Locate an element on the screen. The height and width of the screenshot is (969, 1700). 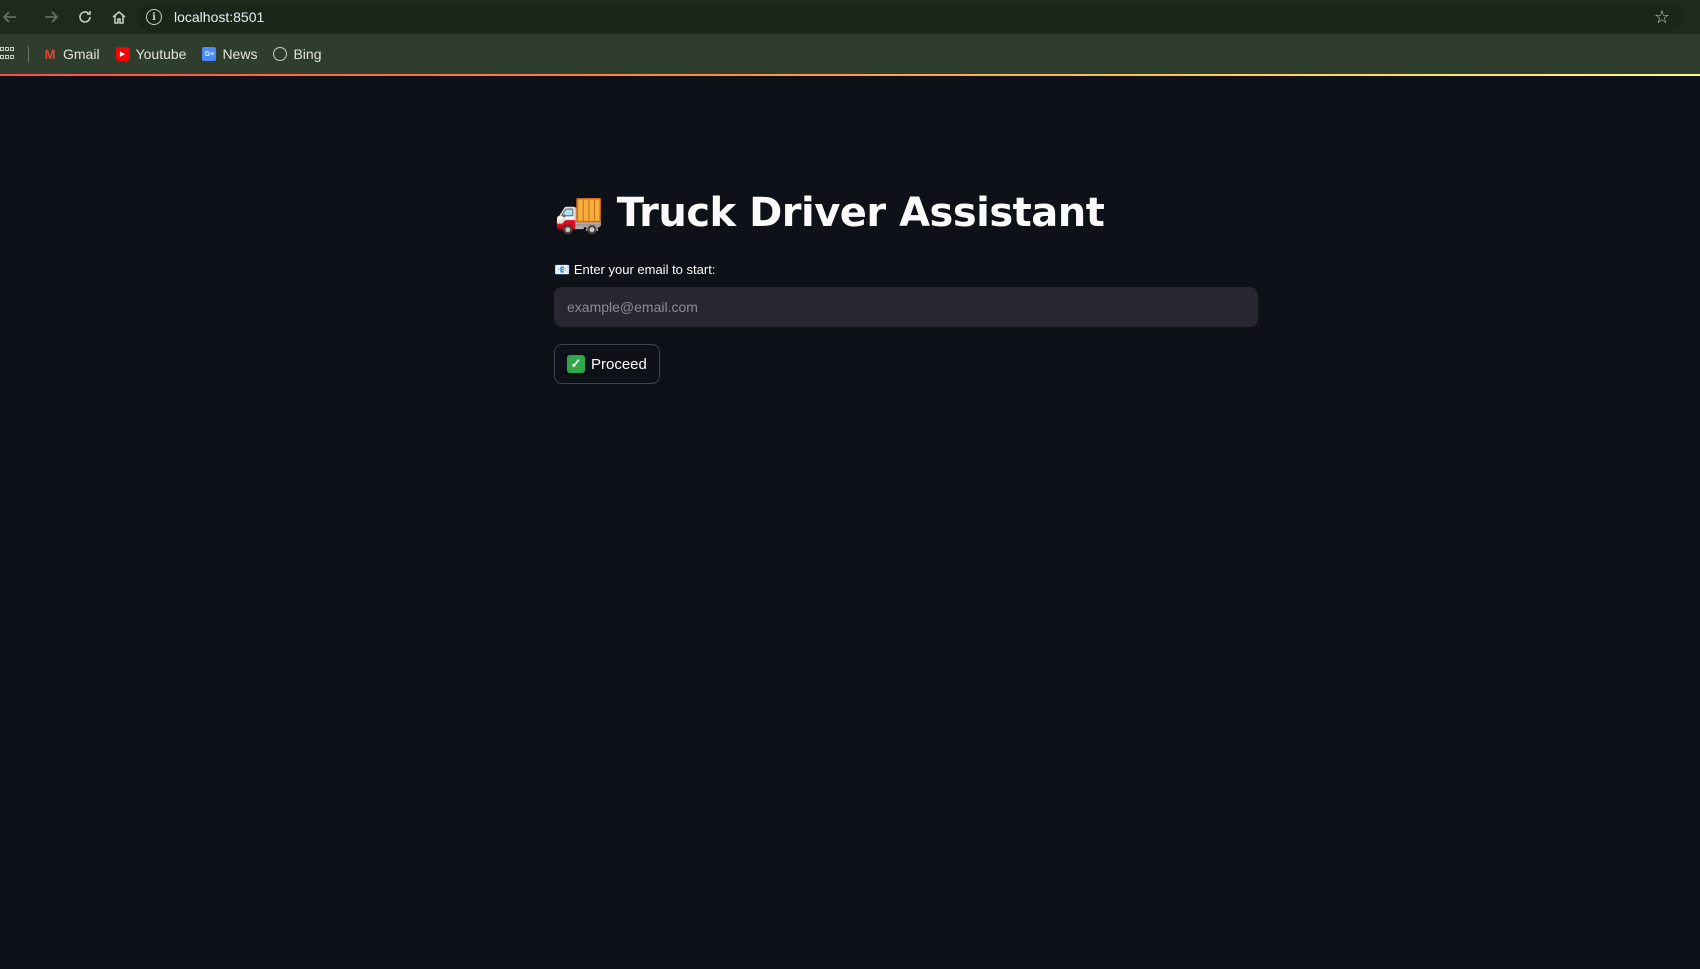
url-text: localhost:8501 is located at coordinates (219, 17).